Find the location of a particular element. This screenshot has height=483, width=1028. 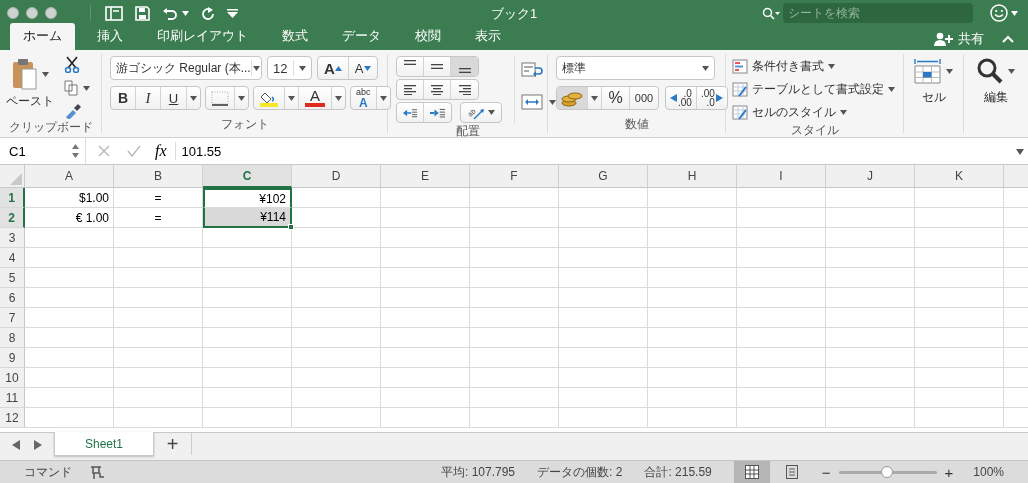

minimize-button is located at coordinates (32, 13).